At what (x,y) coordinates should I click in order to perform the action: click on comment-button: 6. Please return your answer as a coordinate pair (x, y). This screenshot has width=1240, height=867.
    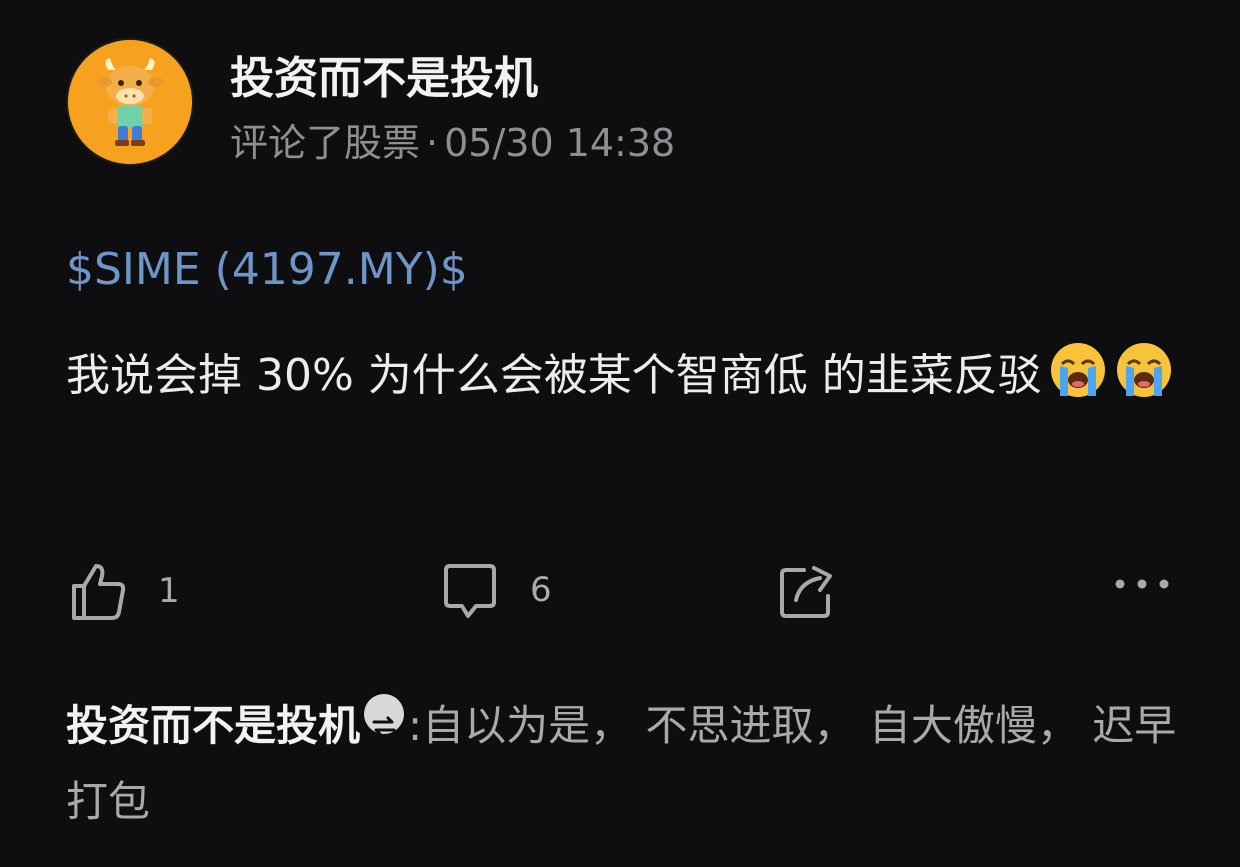
    Looking at the image, I should click on (496, 590).